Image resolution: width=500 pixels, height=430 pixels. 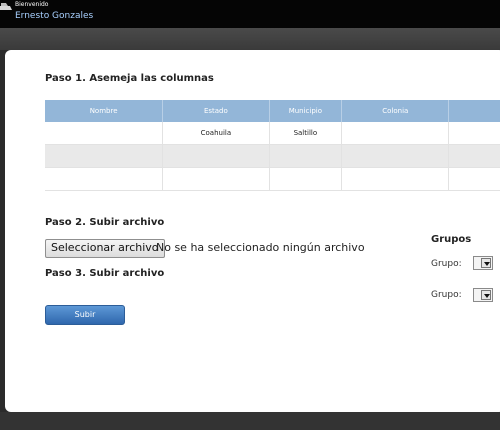 I want to click on greeting-text: Bienvenido, so click(x=32, y=4).